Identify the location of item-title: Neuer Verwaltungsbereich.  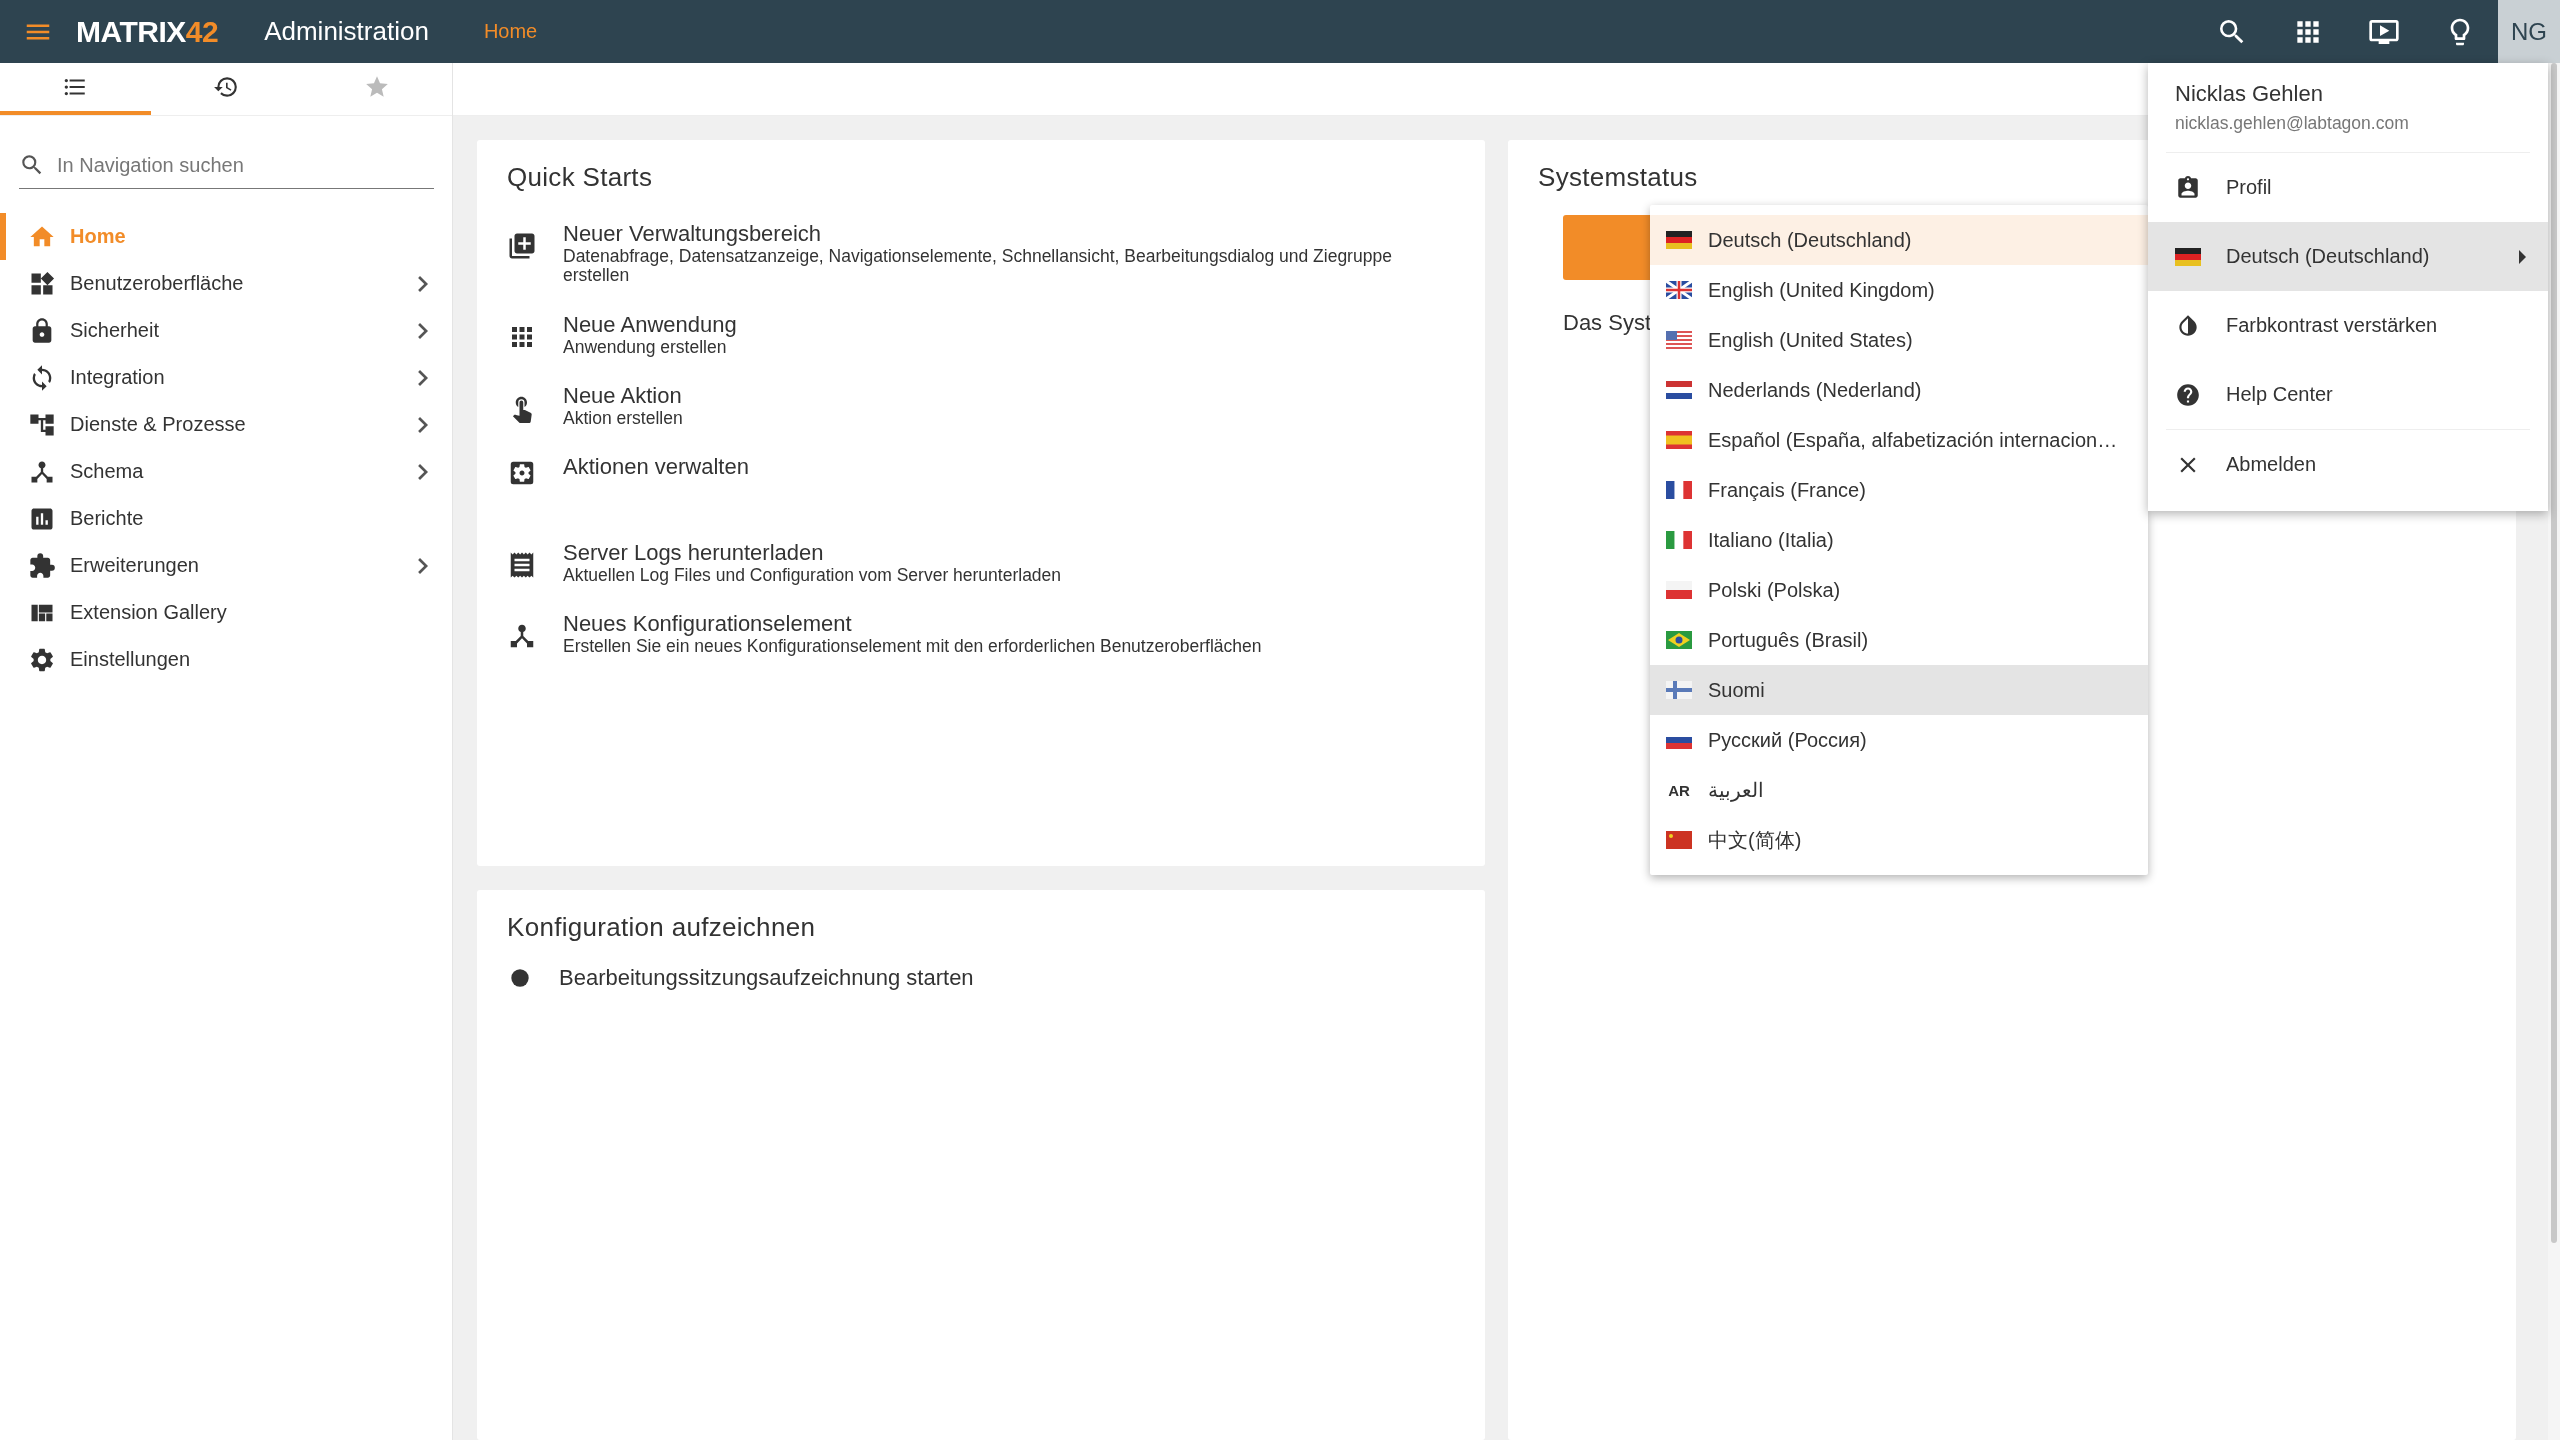
(693, 234).